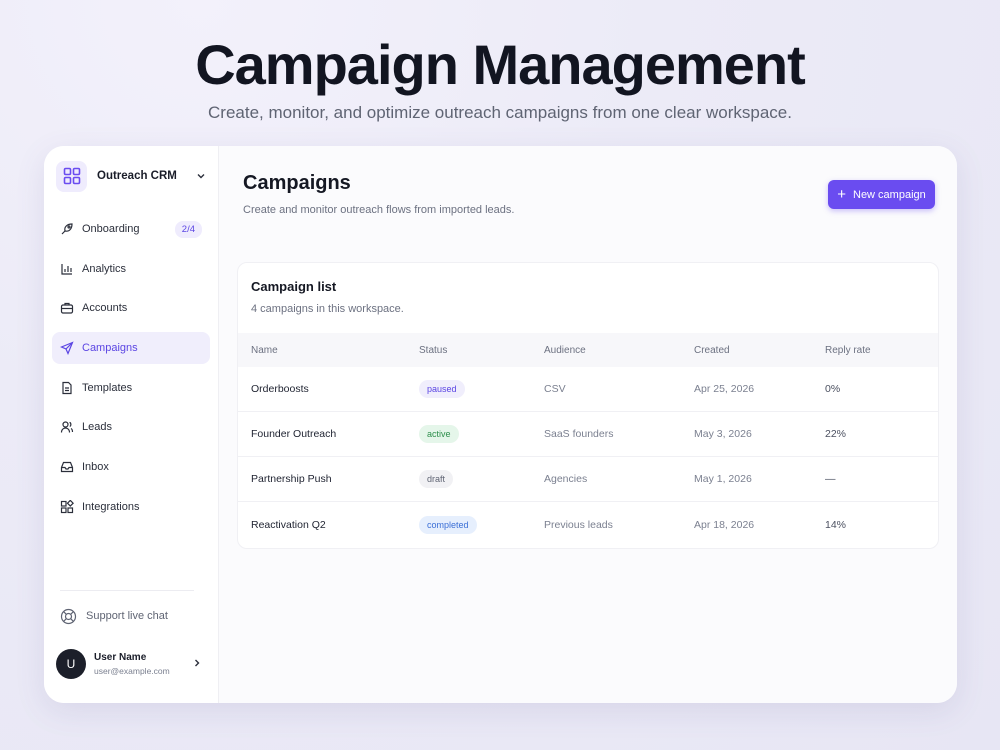  I want to click on sidebar-item-campaigns: Campaigns, so click(131, 348).